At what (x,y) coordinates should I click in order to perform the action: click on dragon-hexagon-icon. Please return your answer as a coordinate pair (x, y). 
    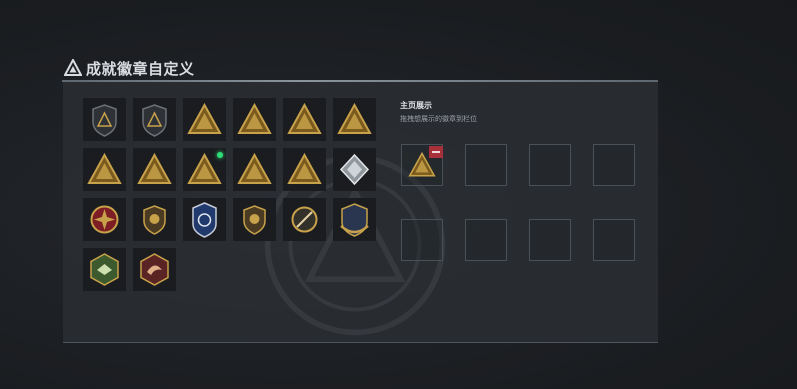
    Looking at the image, I should click on (154, 269).